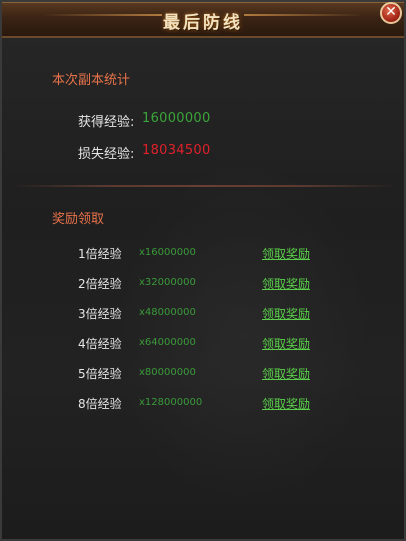  I want to click on reward-amount: x48000000, so click(167, 312).